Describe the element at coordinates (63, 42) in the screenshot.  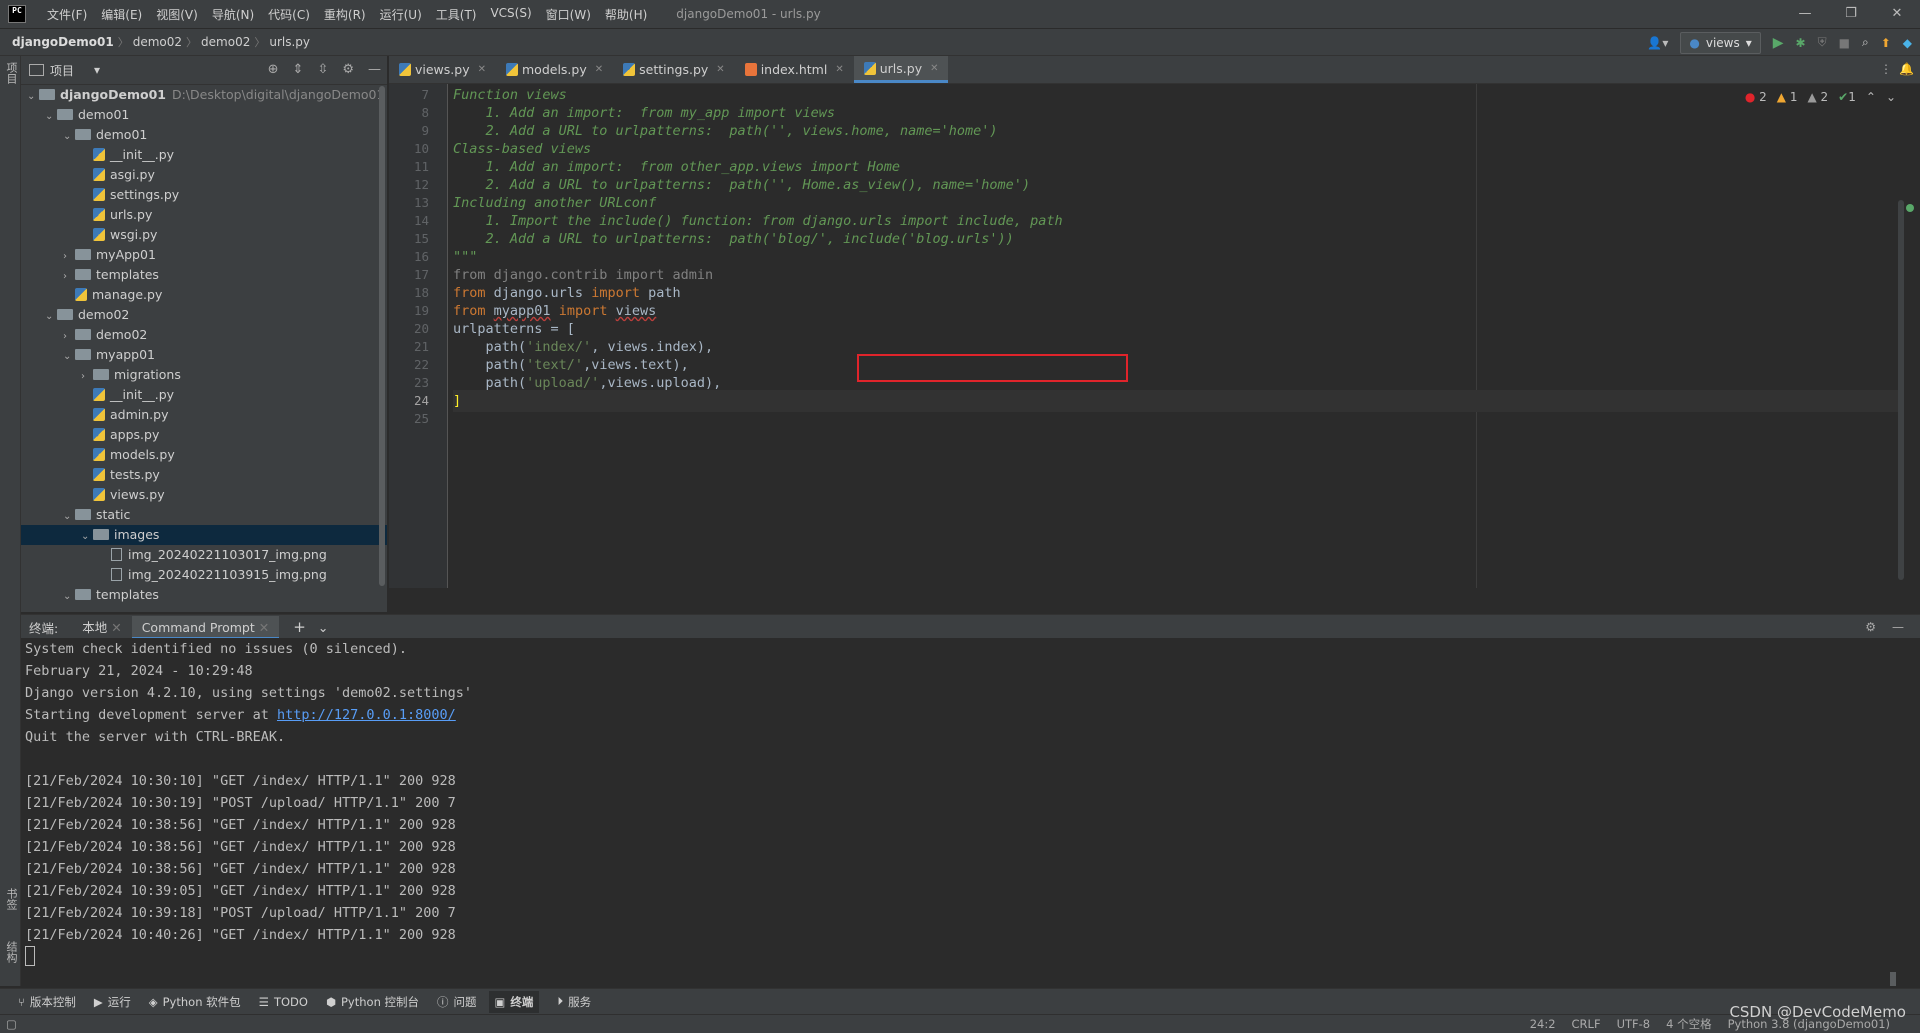
I see `breadcrumb-project: djangoDemo01` at that location.